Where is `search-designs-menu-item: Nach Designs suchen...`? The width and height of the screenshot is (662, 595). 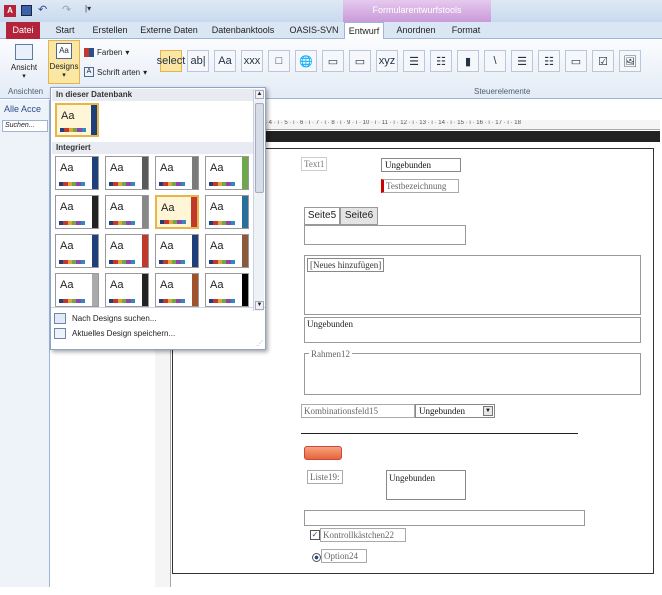
search-designs-menu-item: Nach Designs suchen... is located at coordinates (105, 318).